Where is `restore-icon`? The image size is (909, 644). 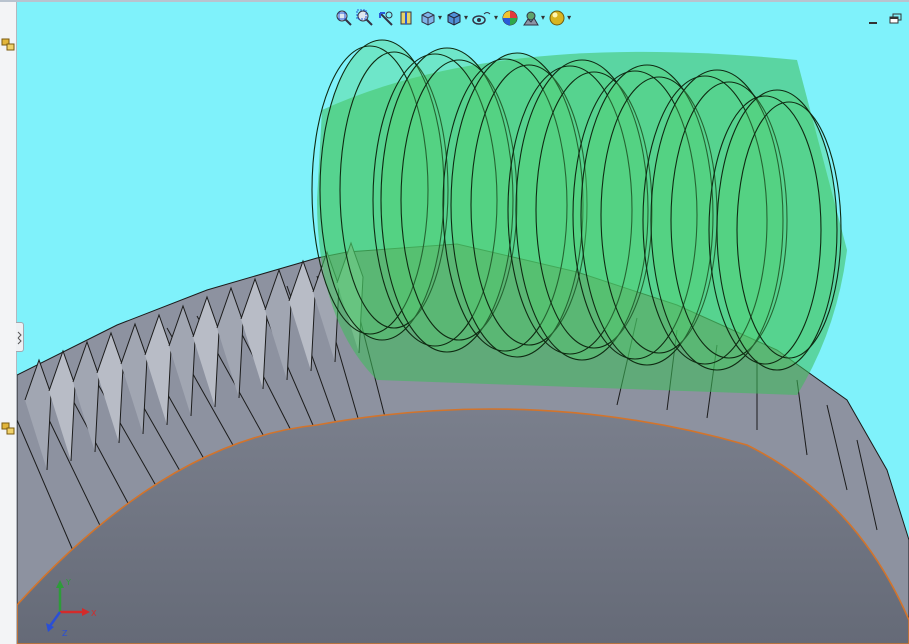
restore-icon is located at coordinates (896, 17).